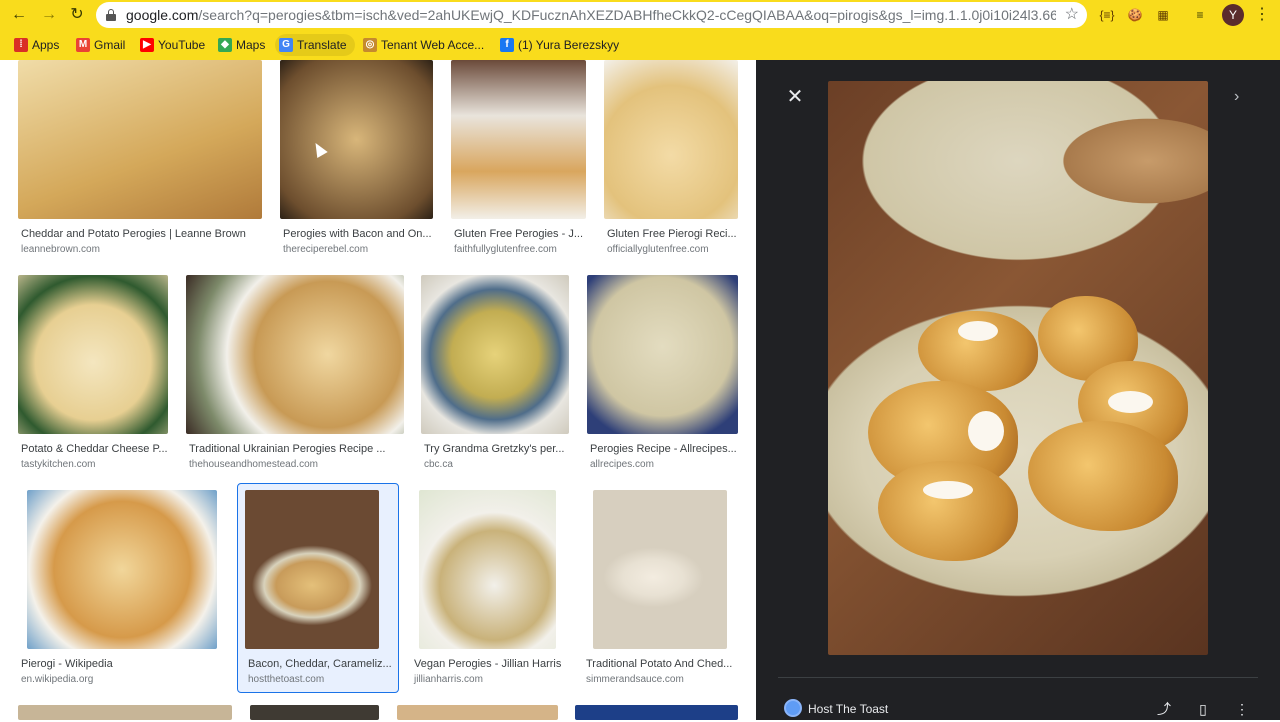 This screenshot has height=722, width=1280. I want to click on bookmark-youtube: ▶ YouTube, so click(170, 45).